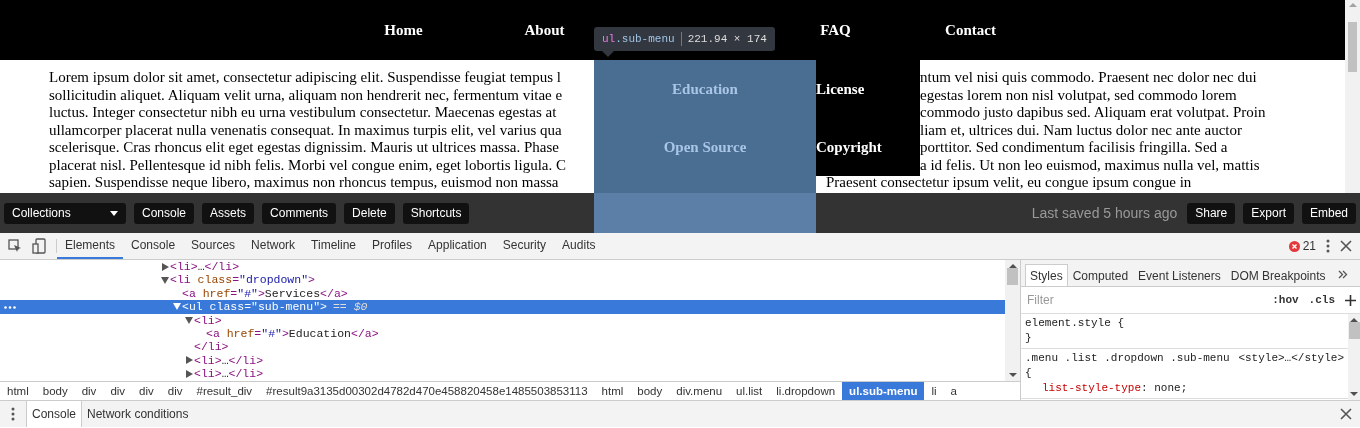  Describe the element at coordinates (54, 414) in the screenshot. I see `drawer-tab: Console` at that location.